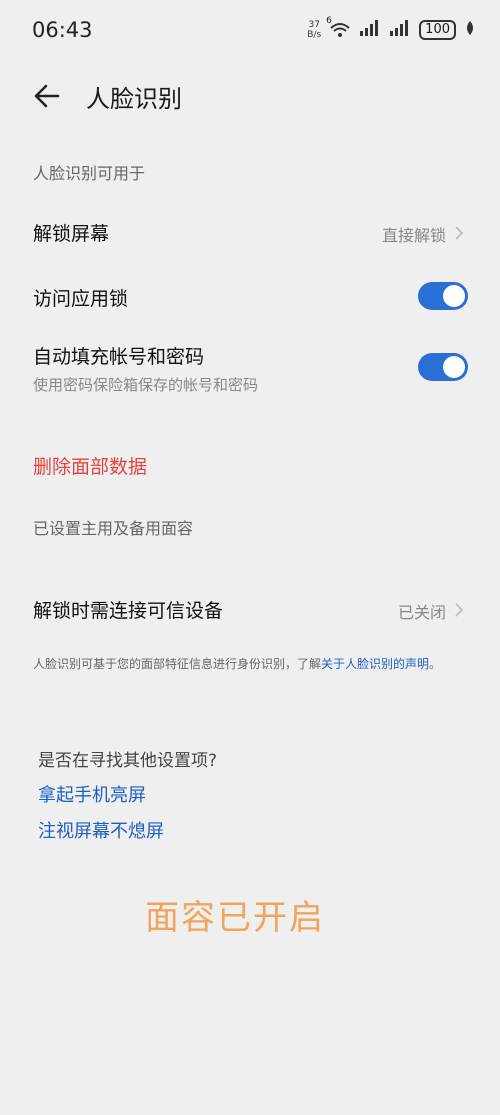 This screenshot has width=500, height=1115. Describe the element at coordinates (250, 609) in the screenshot. I see `trusted-device-row: 解锁时需连接可信设备 已关闭` at that location.